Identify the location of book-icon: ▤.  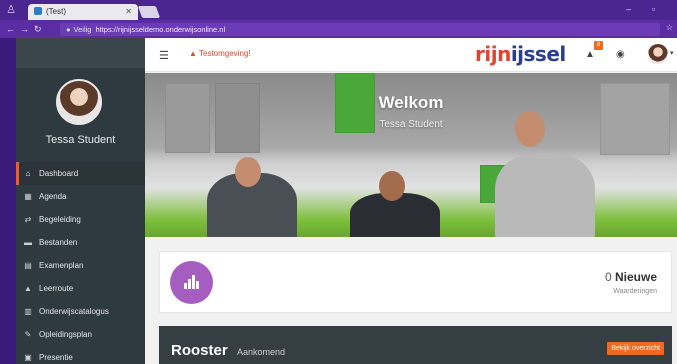
(28, 265).